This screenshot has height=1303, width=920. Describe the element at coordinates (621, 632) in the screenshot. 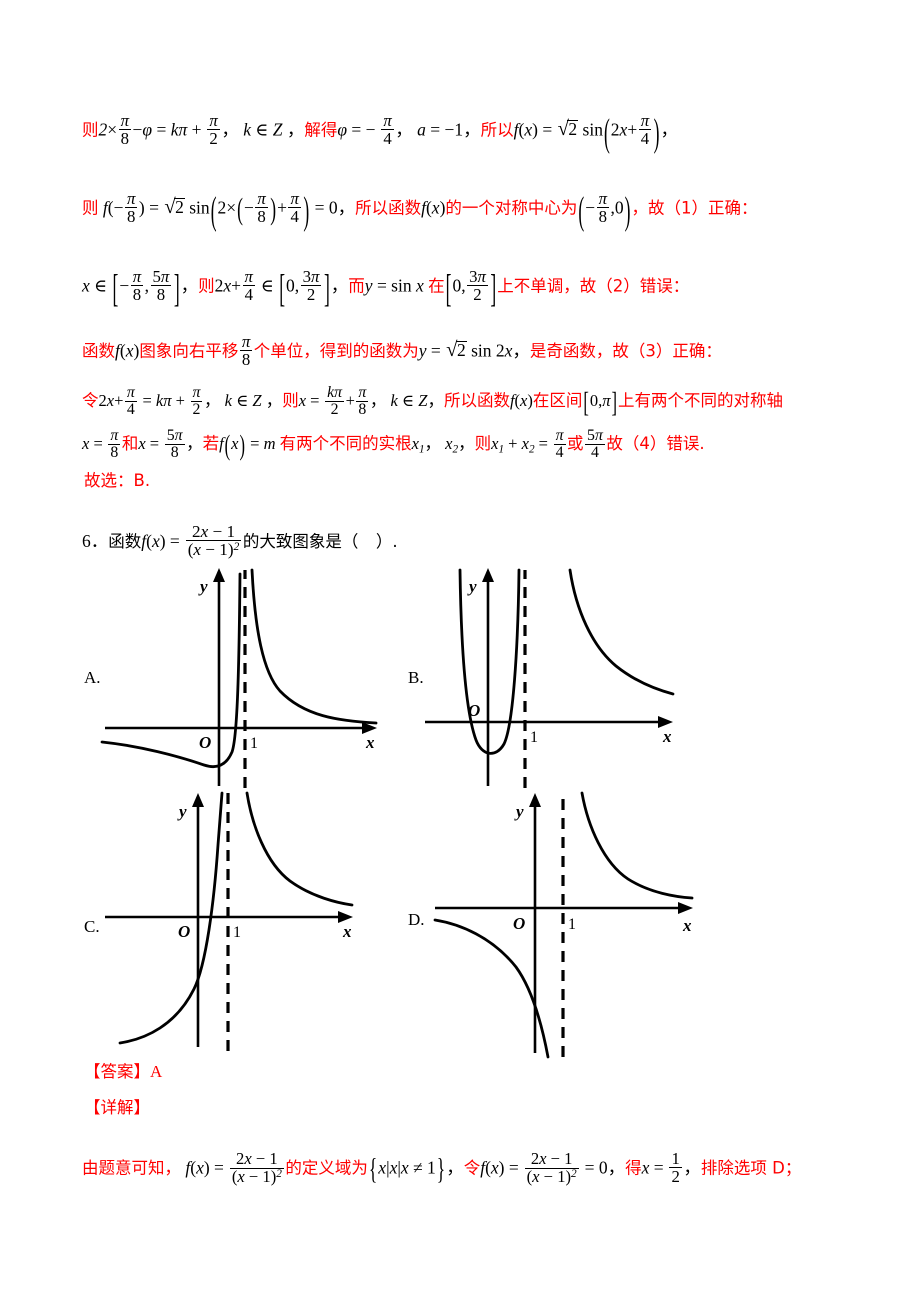

I see `curve-b-right` at that location.